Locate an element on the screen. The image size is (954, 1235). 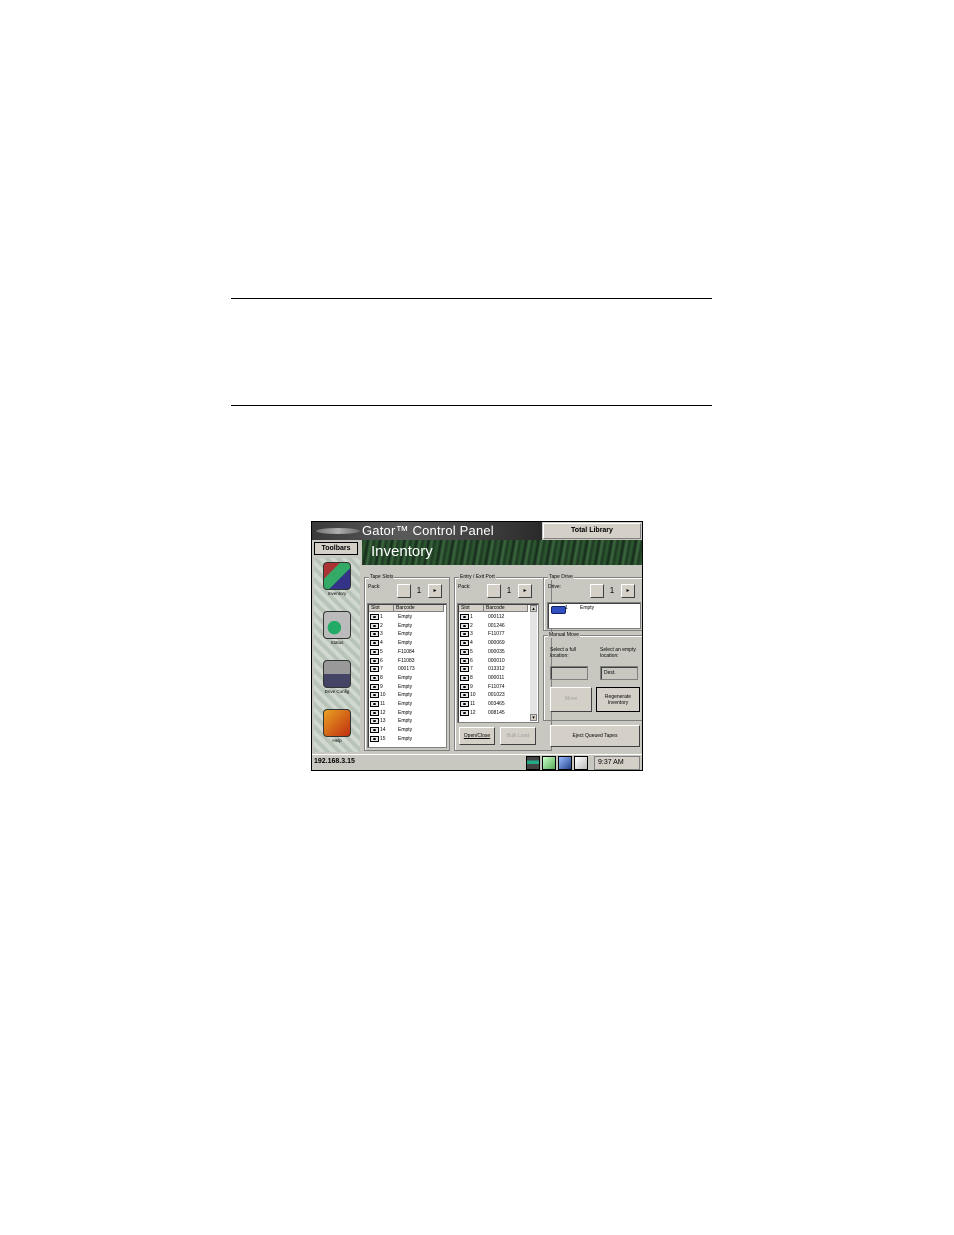
entry-pack-next-button: ▸ is located at coordinates (525, 591).